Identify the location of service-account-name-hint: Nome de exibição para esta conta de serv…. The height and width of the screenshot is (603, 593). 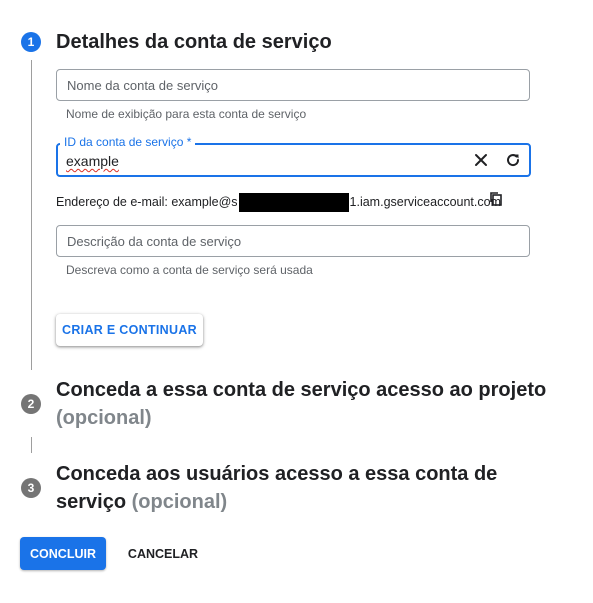
(186, 114).